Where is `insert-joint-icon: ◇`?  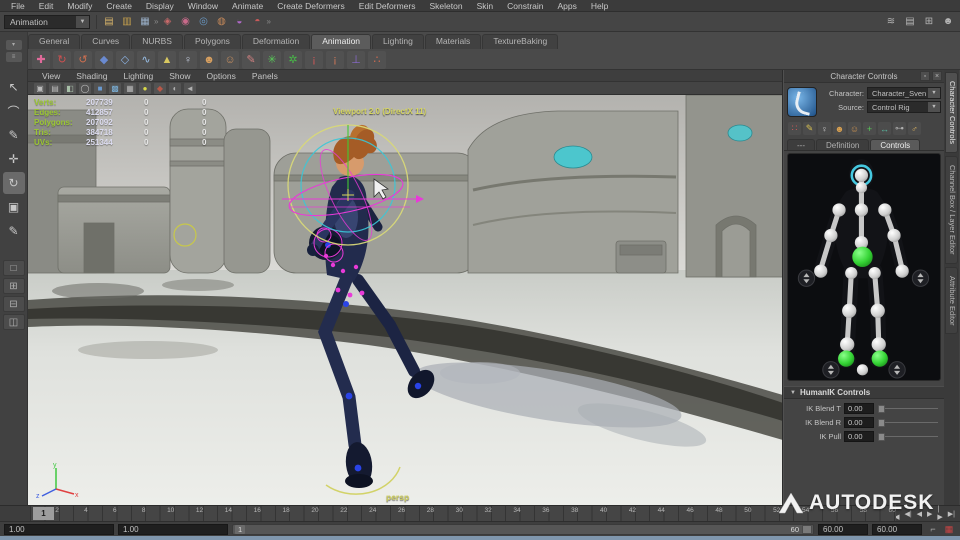 insert-joint-icon: ◇ is located at coordinates (125, 59).